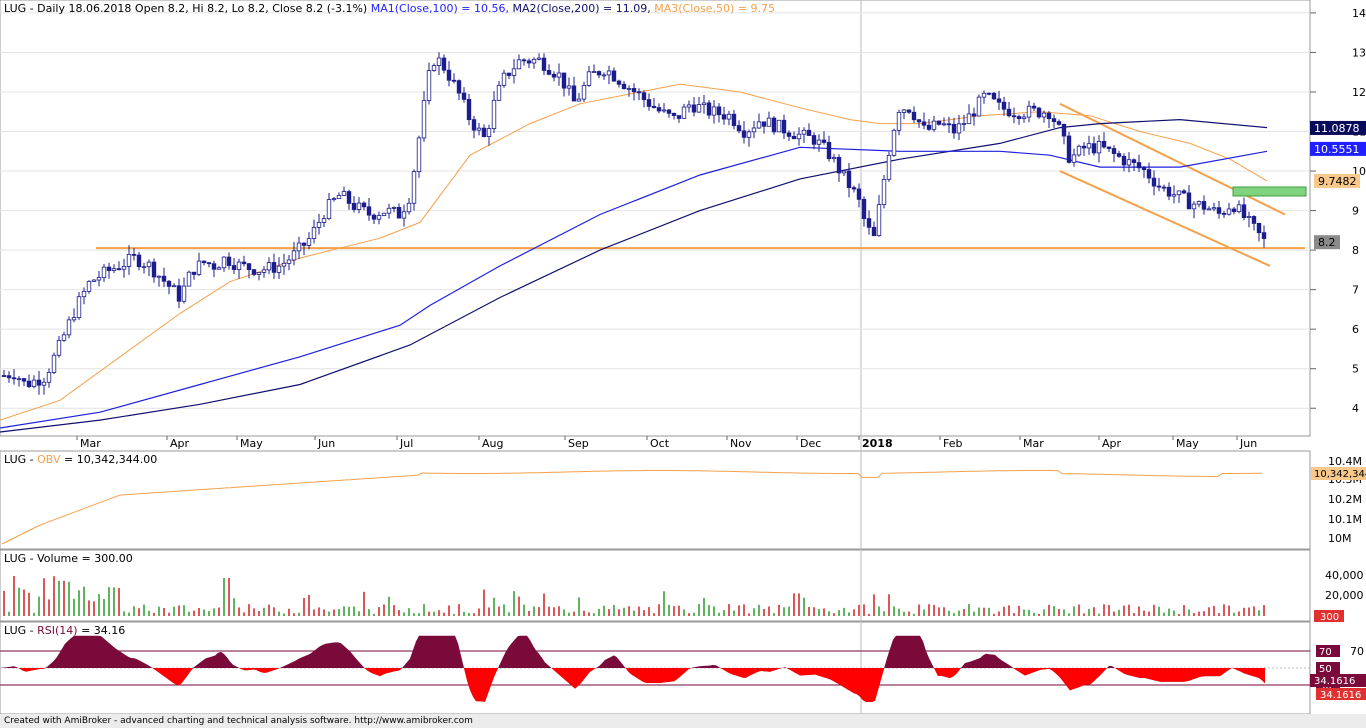  What do you see at coordinates (326, 443) in the screenshot?
I see `x-label: Jun` at bounding box center [326, 443].